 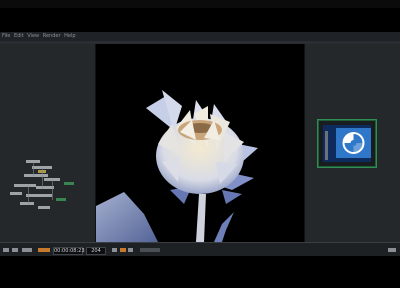 I want to click on leaf-bottom-right, so click(x=224, y=227).